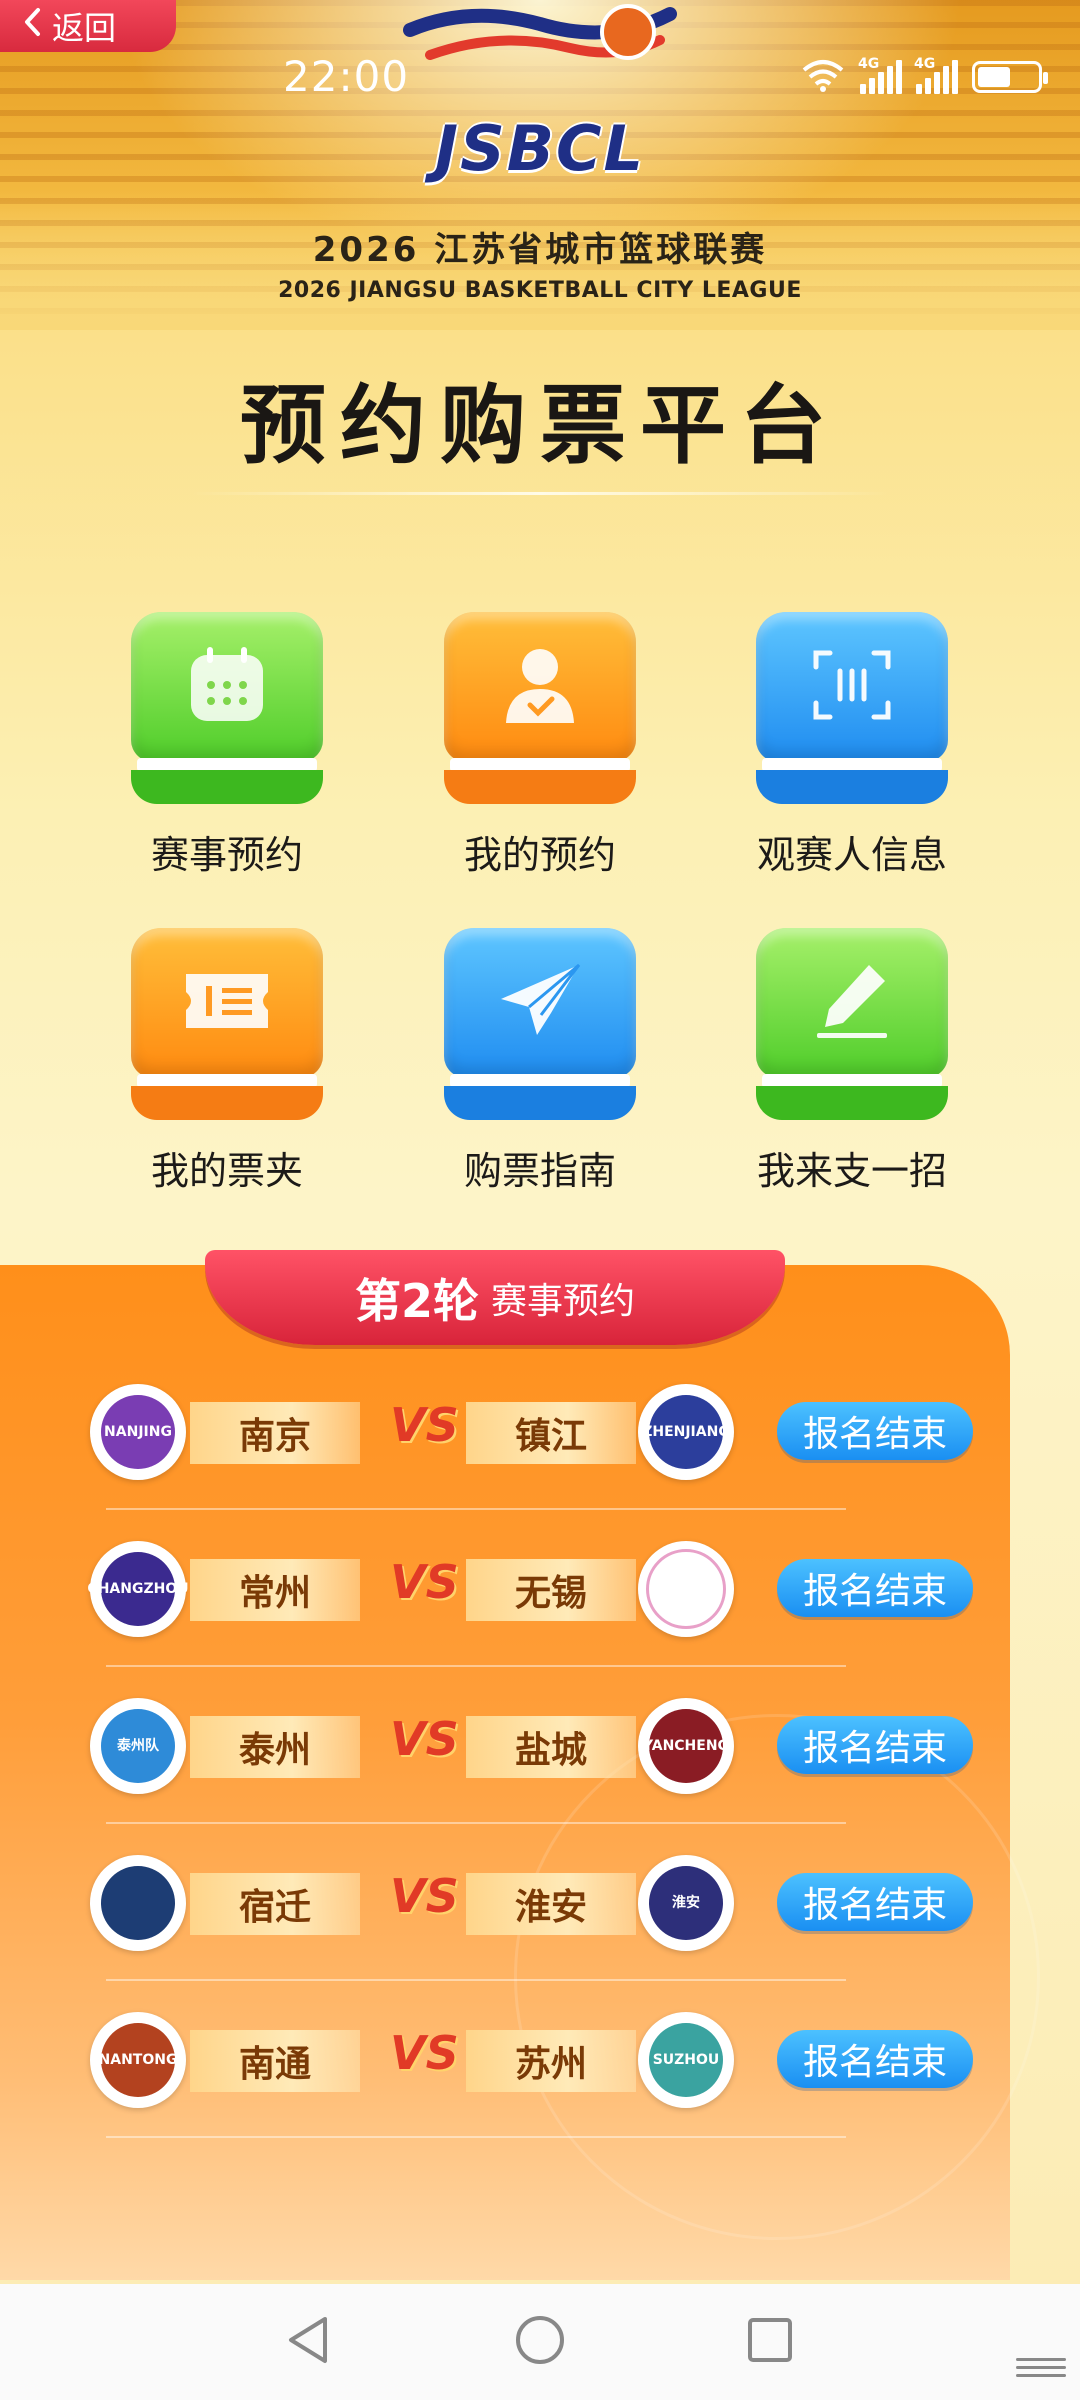 This screenshot has height=2400, width=1080. I want to click on away-team-logo: YANCHENG, so click(686, 1746).